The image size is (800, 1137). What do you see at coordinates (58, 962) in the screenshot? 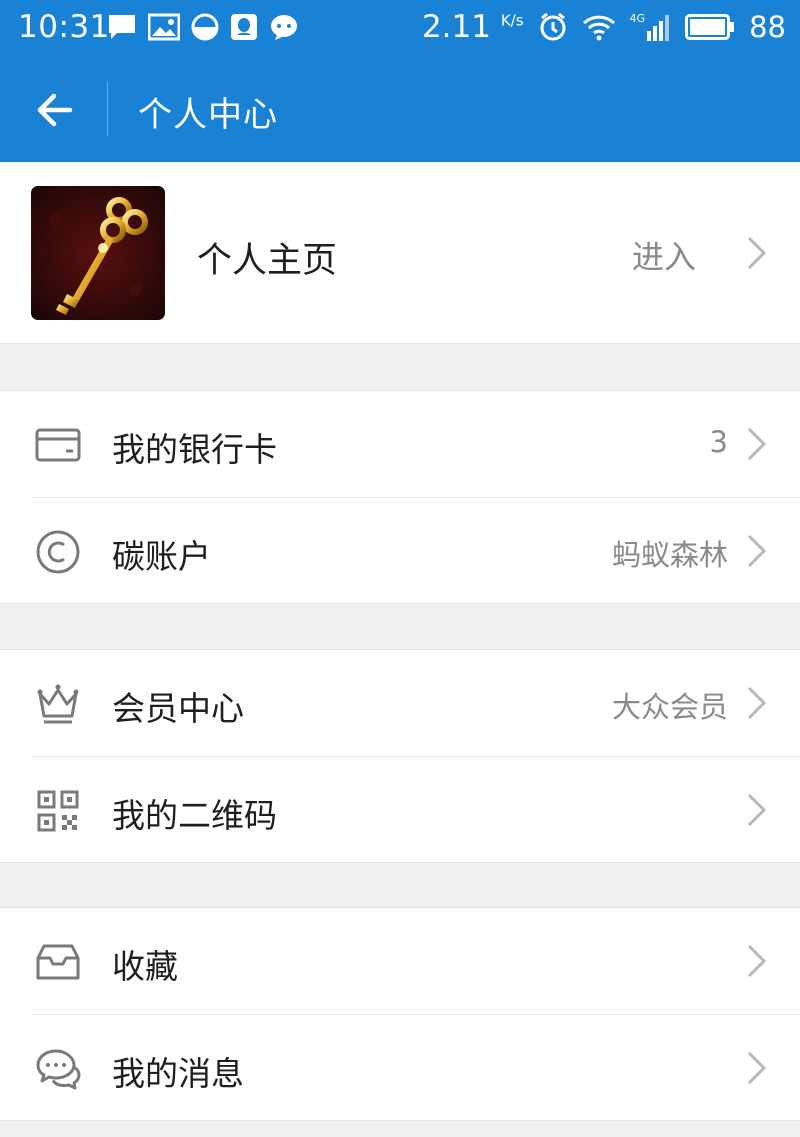
I see `inbox-tray-icon` at bounding box center [58, 962].